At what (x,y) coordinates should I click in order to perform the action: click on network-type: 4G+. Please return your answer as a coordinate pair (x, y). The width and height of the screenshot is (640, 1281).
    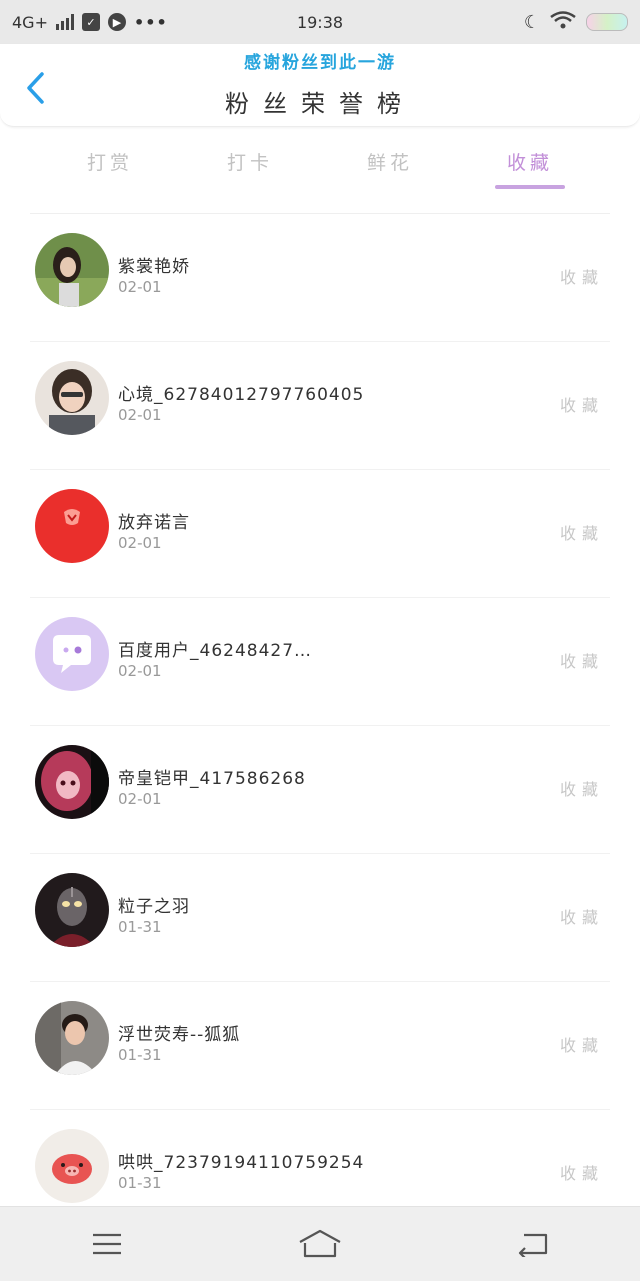
    Looking at the image, I should click on (30, 22).